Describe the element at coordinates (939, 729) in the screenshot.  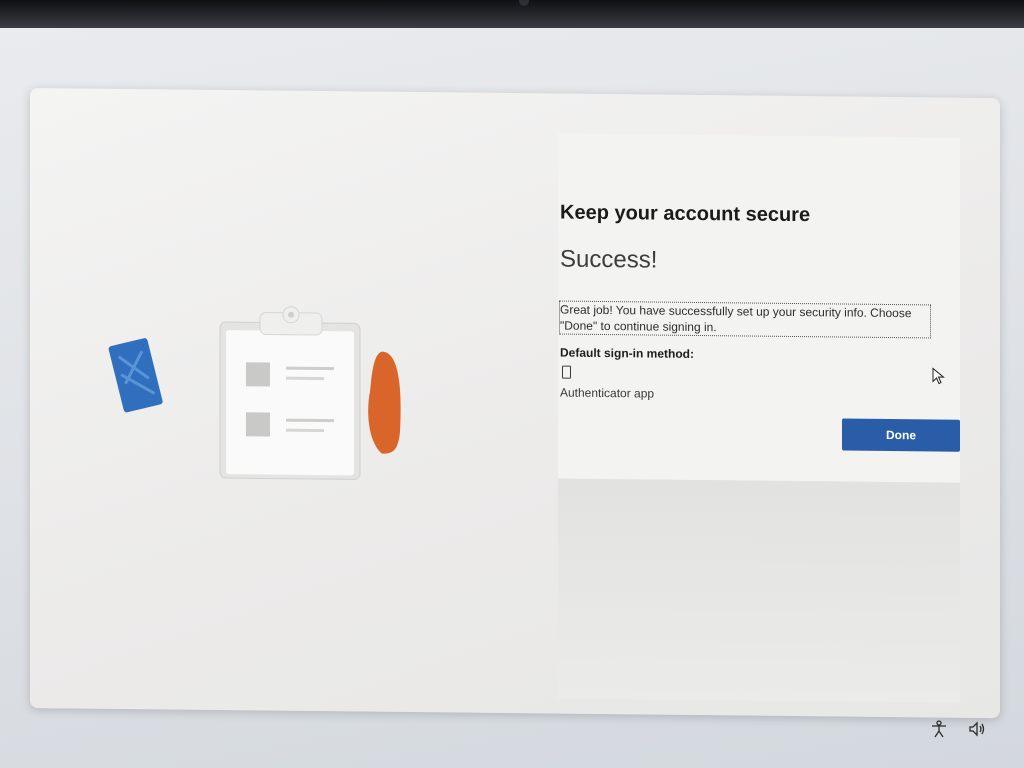
I see `accessibility-icon` at that location.